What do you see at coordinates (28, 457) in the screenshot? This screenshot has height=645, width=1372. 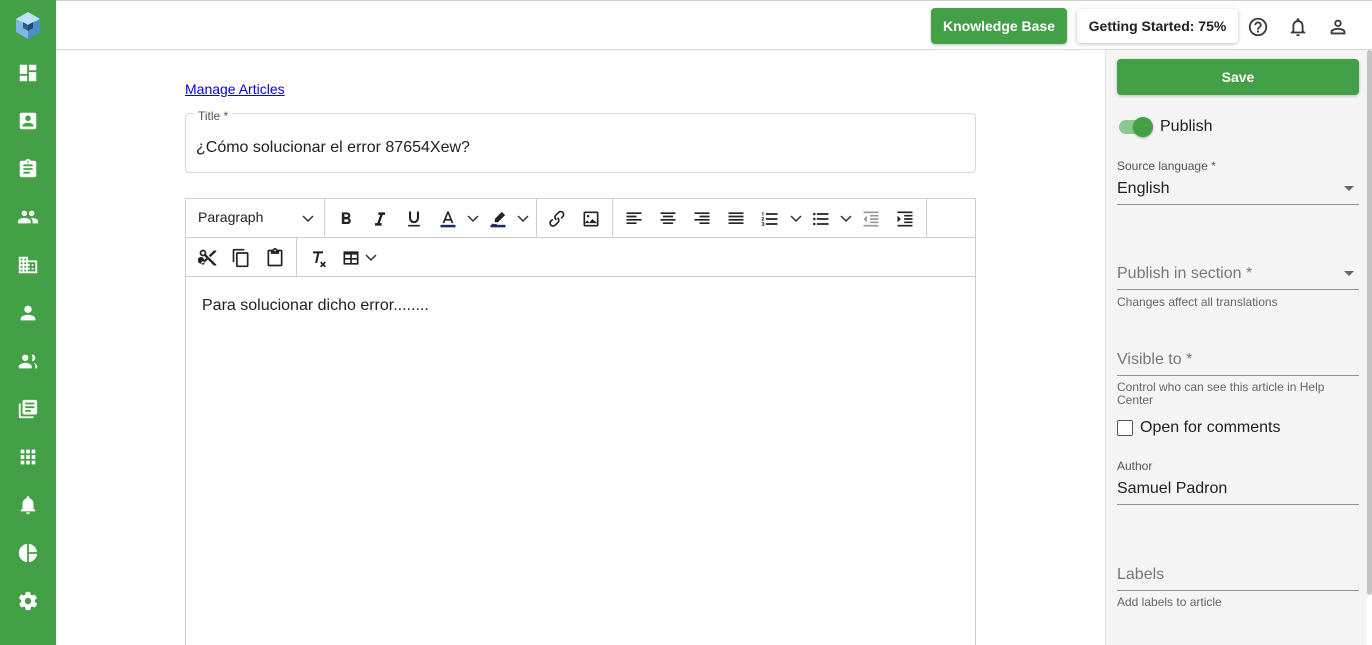 I see `apps-grid-icon` at bounding box center [28, 457].